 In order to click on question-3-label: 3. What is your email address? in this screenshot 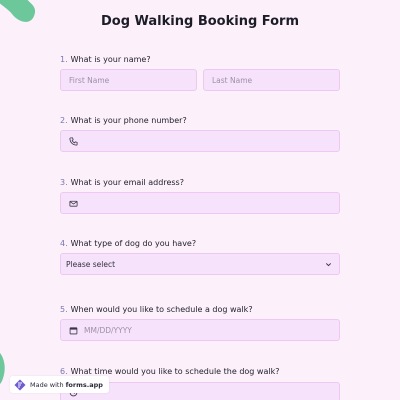, I will do `click(122, 182)`.